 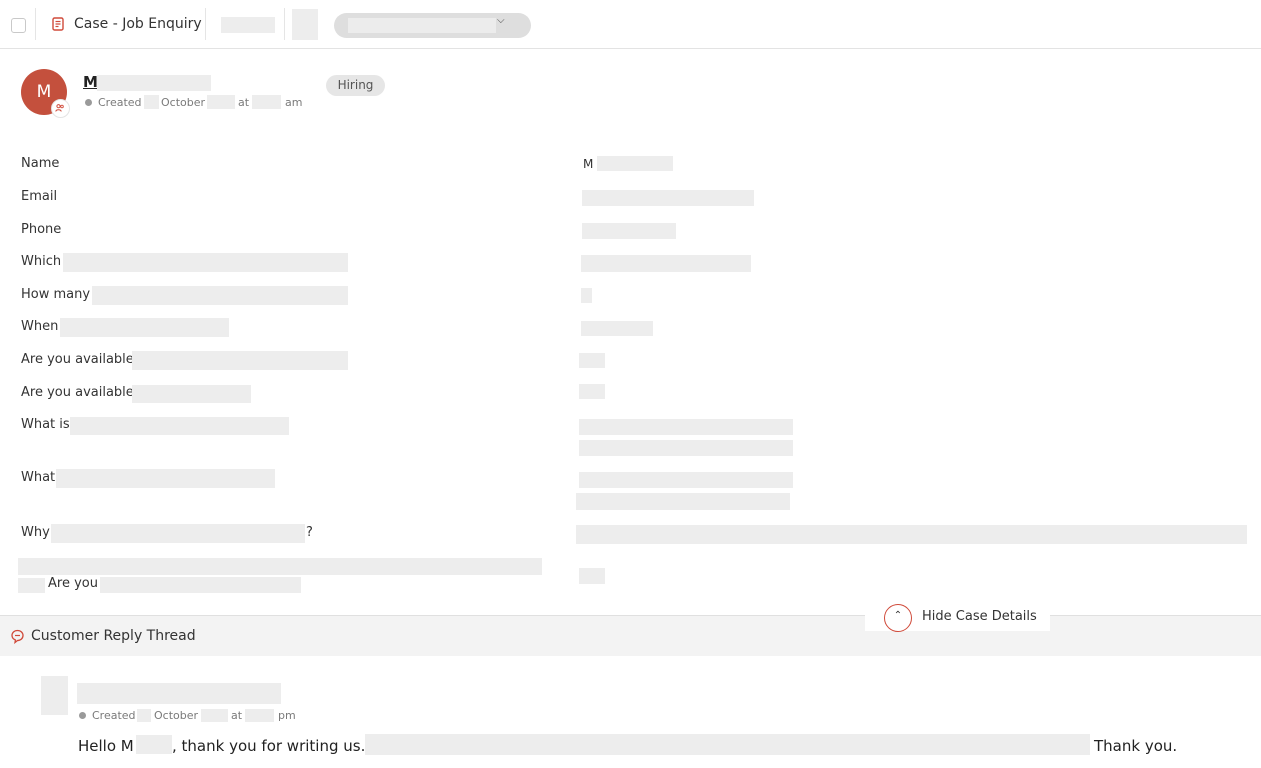 What do you see at coordinates (630, 24) in the screenshot?
I see `toolbar: Case - Job Enquiry ⌵` at bounding box center [630, 24].